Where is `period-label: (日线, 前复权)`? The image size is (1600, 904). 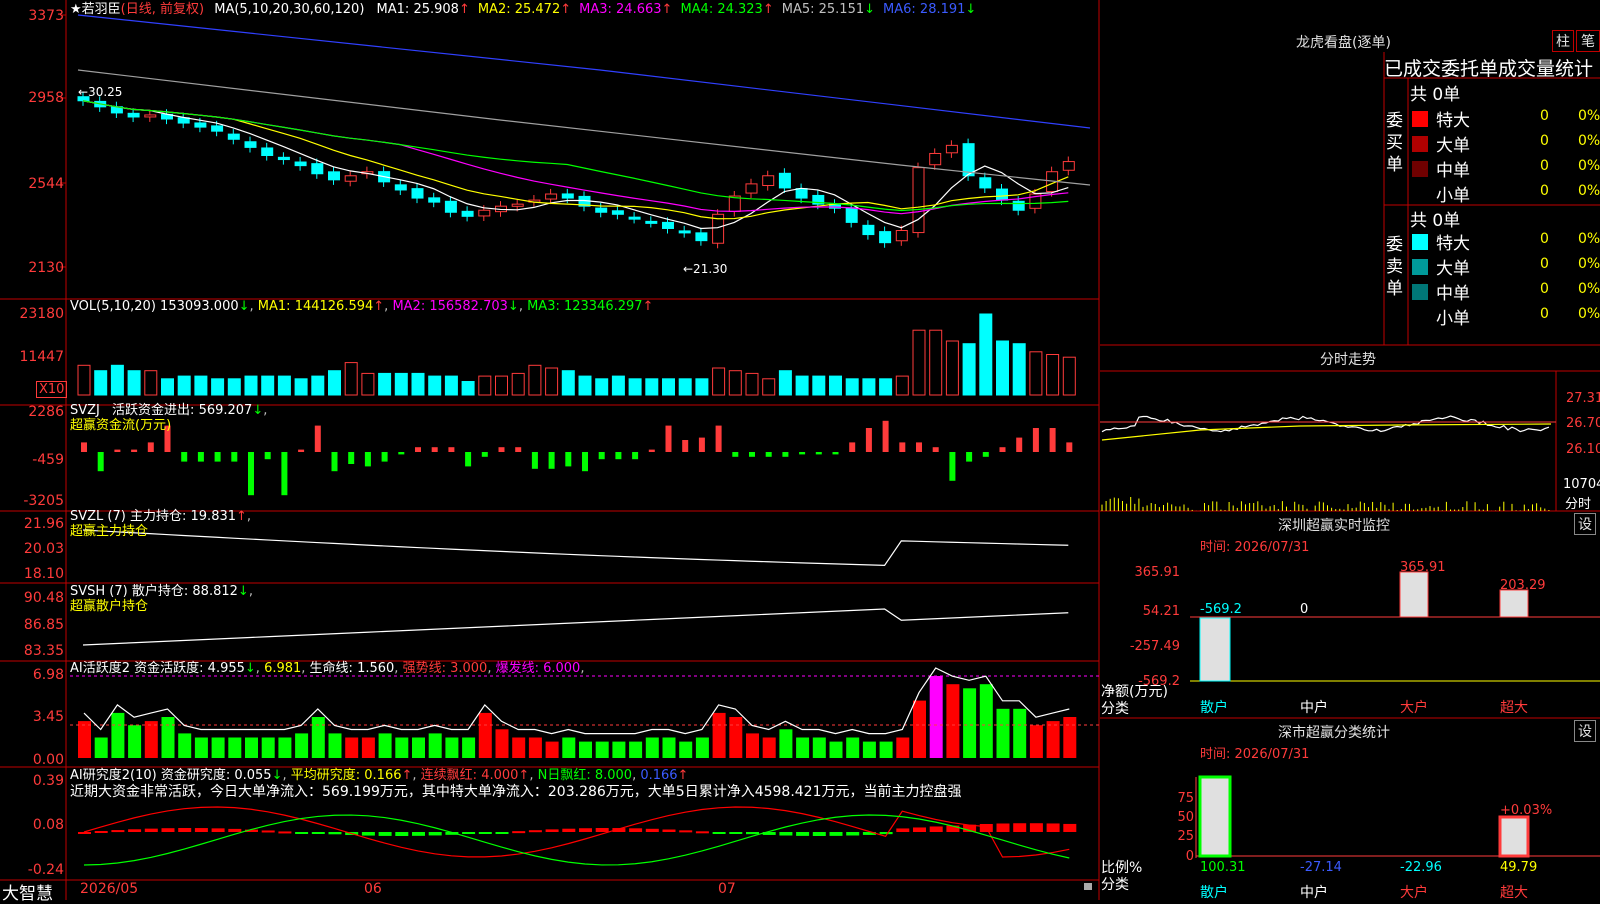 period-label: (日线, 前复权) is located at coordinates (162, 9).